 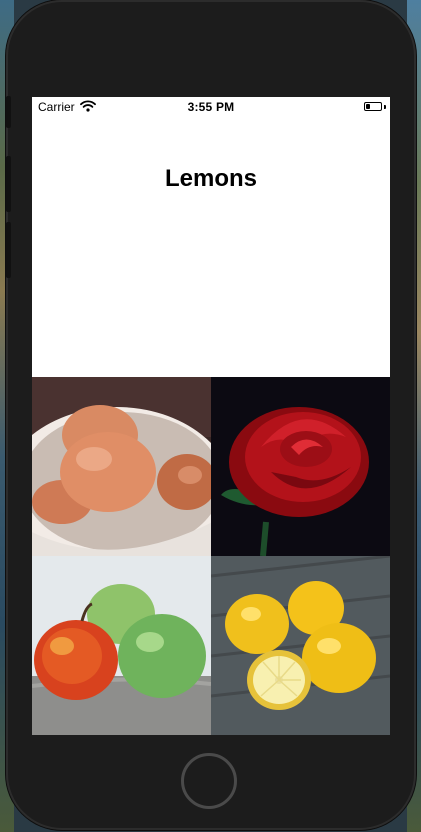 What do you see at coordinates (8, 250) in the screenshot?
I see `volume-down-button` at bounding box center [8, 250].